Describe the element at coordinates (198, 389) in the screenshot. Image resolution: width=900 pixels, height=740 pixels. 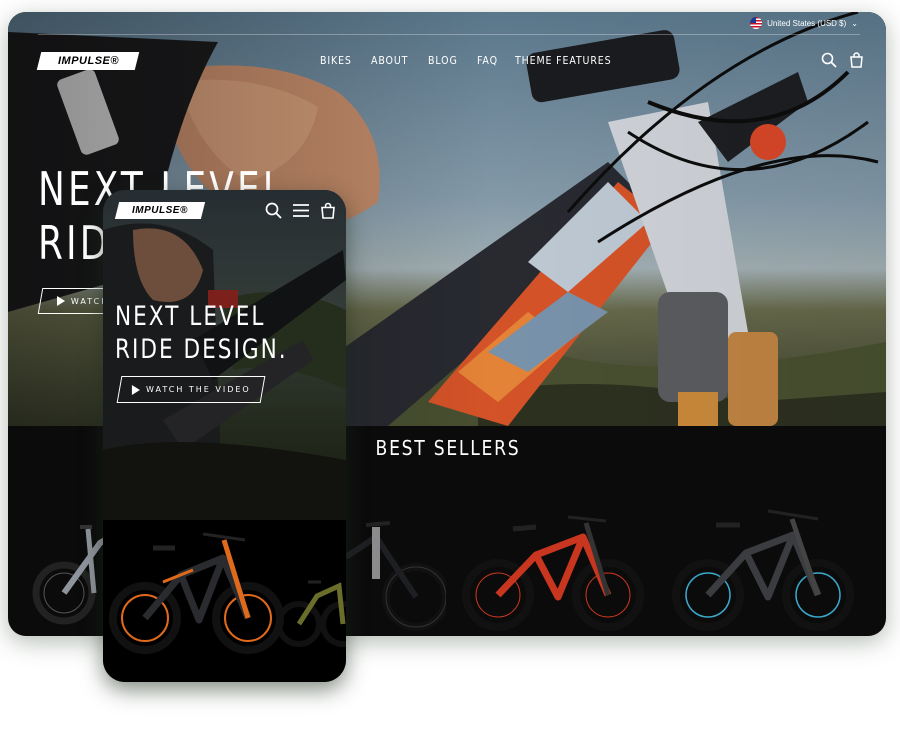
I see `mobile-watch-label: WATCH THE VIDEO` at that location.